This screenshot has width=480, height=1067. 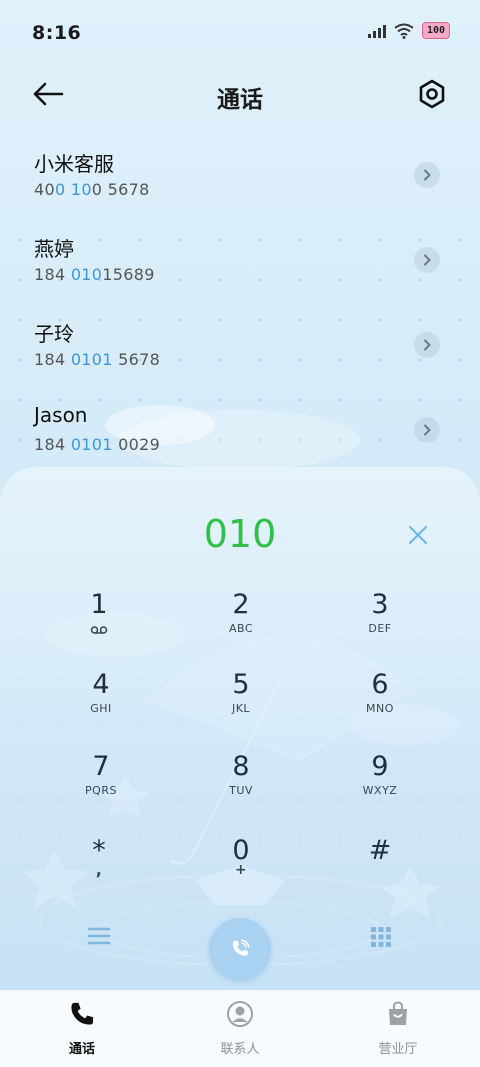 I want to click on key-letters: DEF, so click(x=380, y=628).